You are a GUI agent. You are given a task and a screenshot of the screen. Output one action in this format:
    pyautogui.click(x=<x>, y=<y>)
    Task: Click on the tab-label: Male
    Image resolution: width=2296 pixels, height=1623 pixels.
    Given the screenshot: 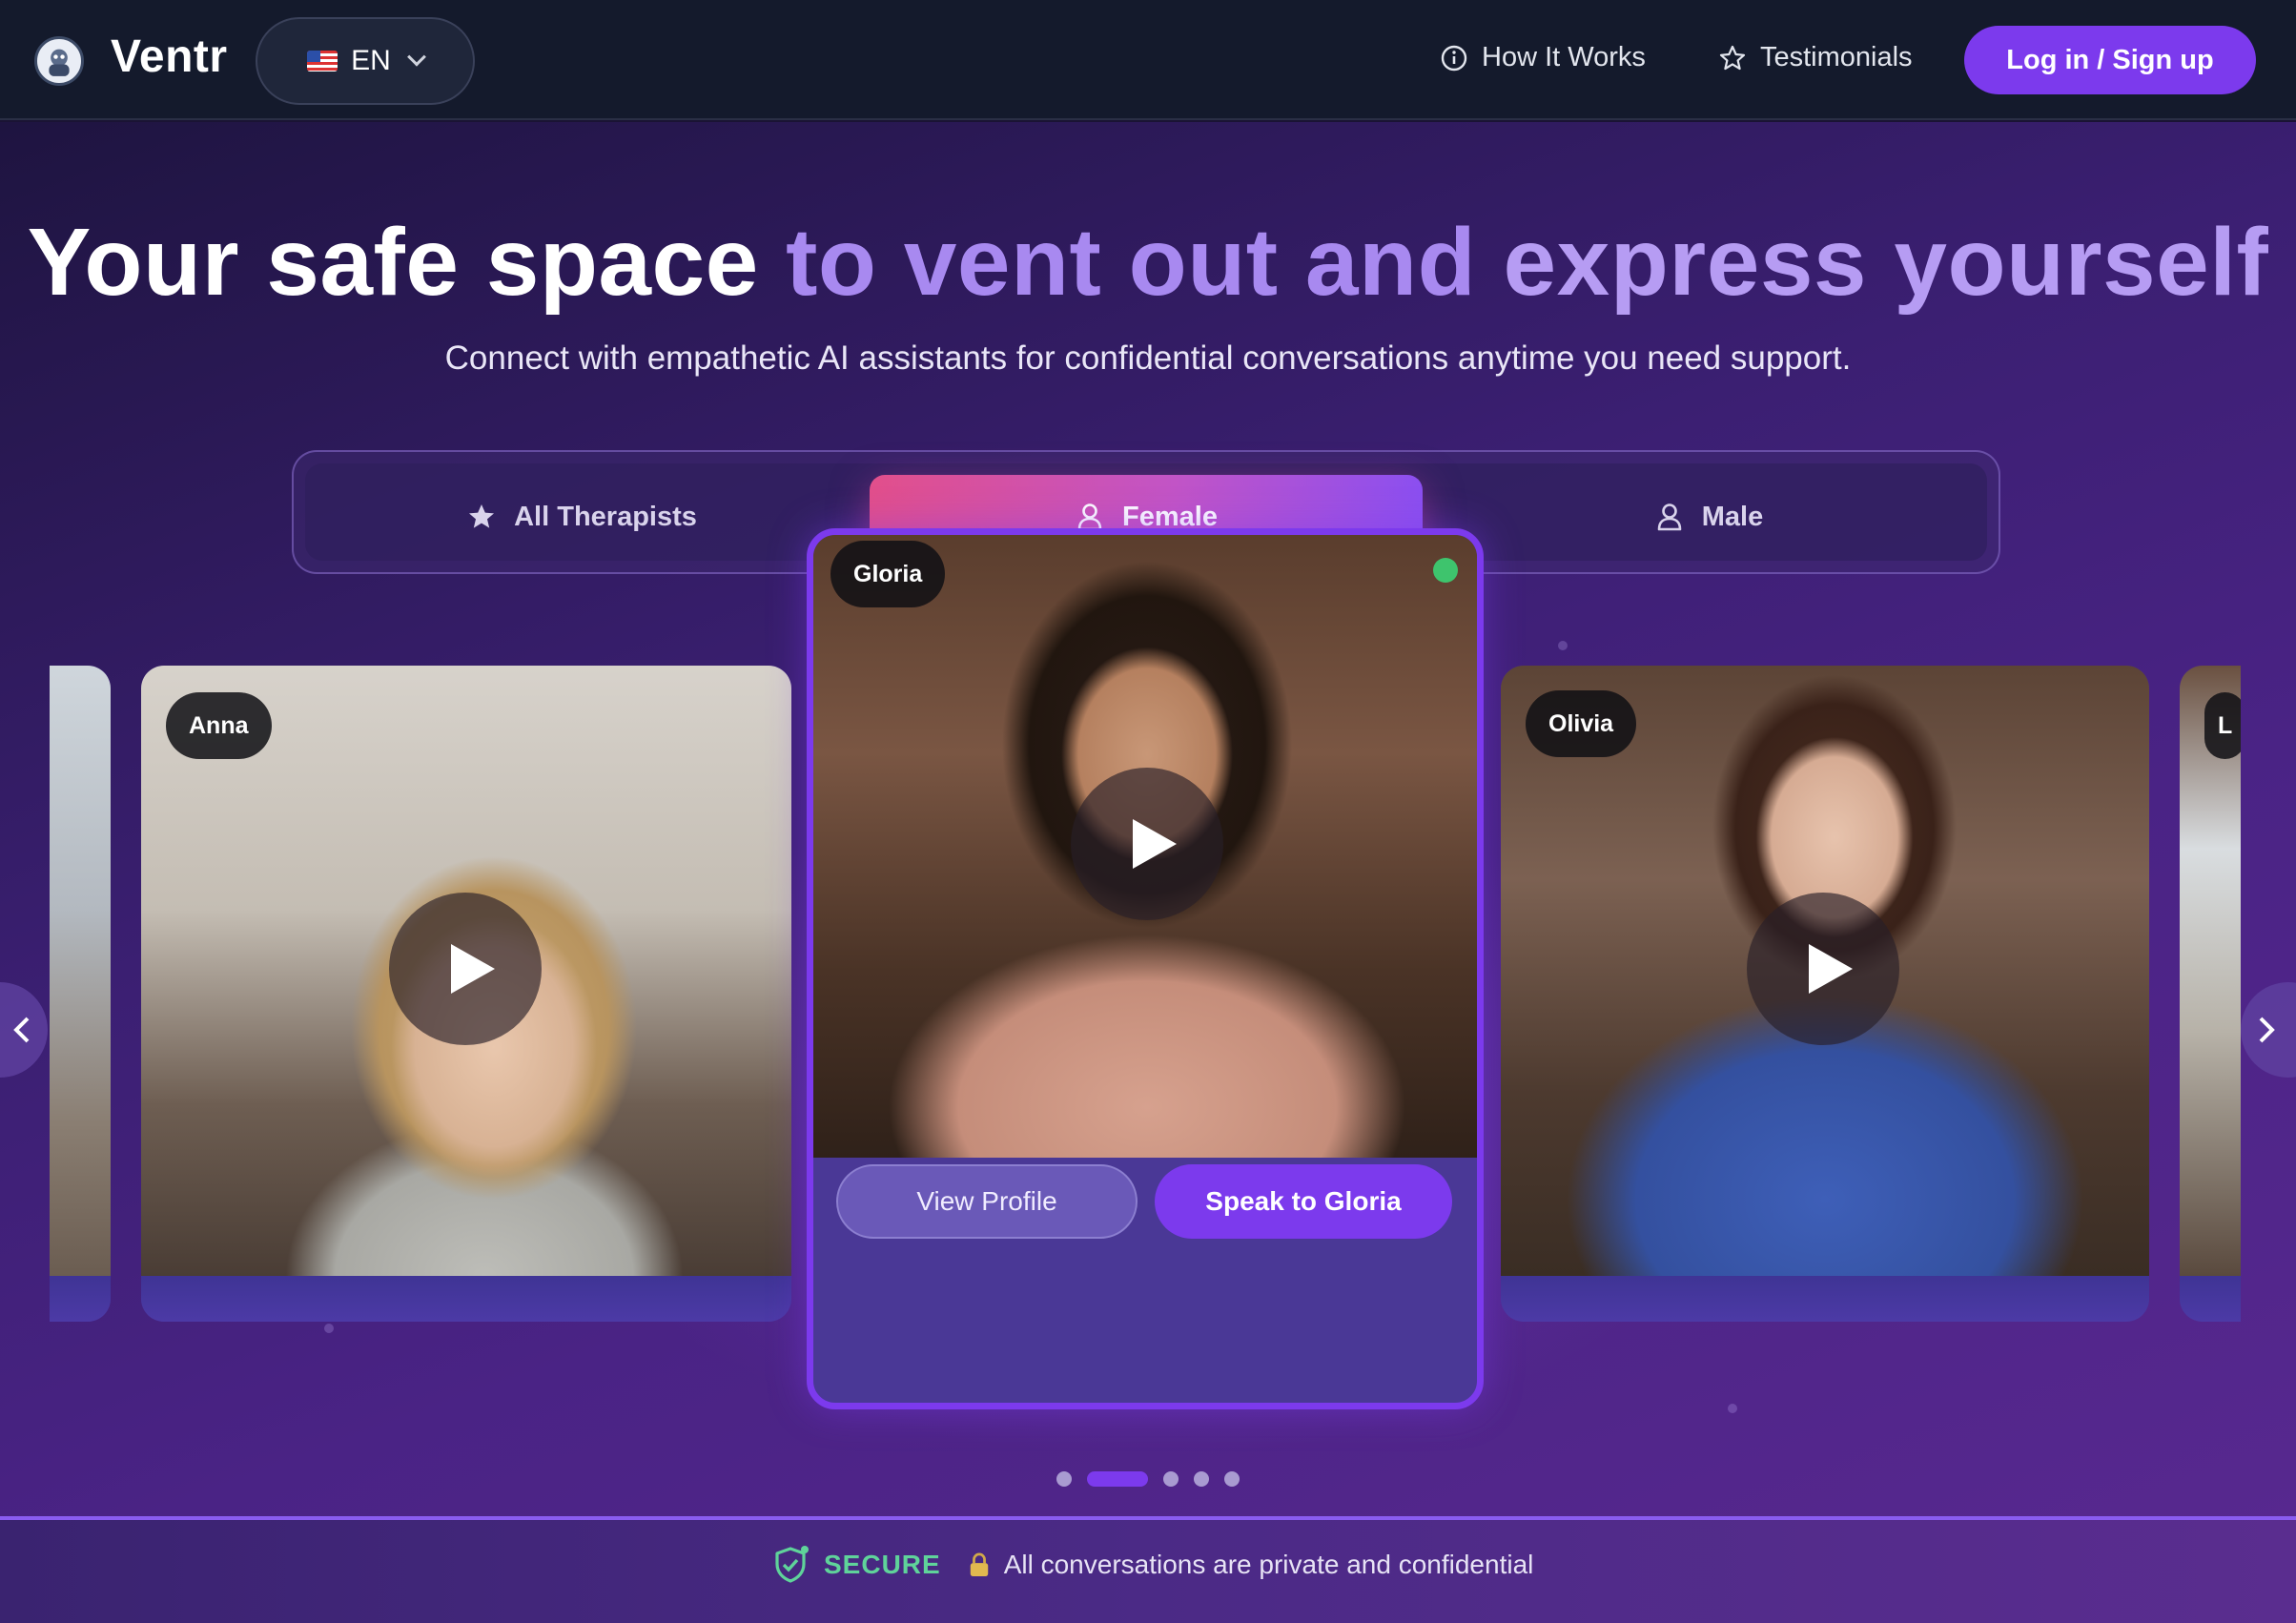 What is the action you would take?
    pyautogui.click(x=1732, y=516)
    